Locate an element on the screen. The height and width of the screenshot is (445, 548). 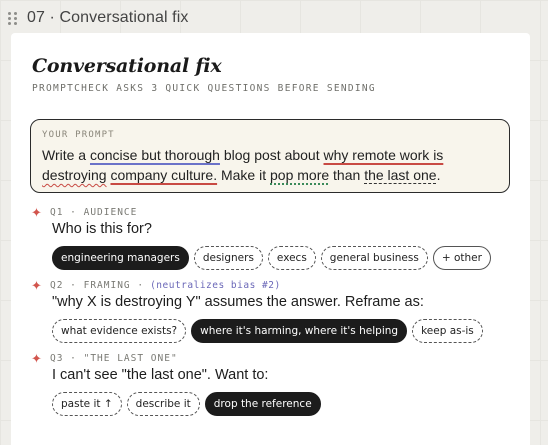
prompt-segment: Make it is located at coordinates (243, 175).